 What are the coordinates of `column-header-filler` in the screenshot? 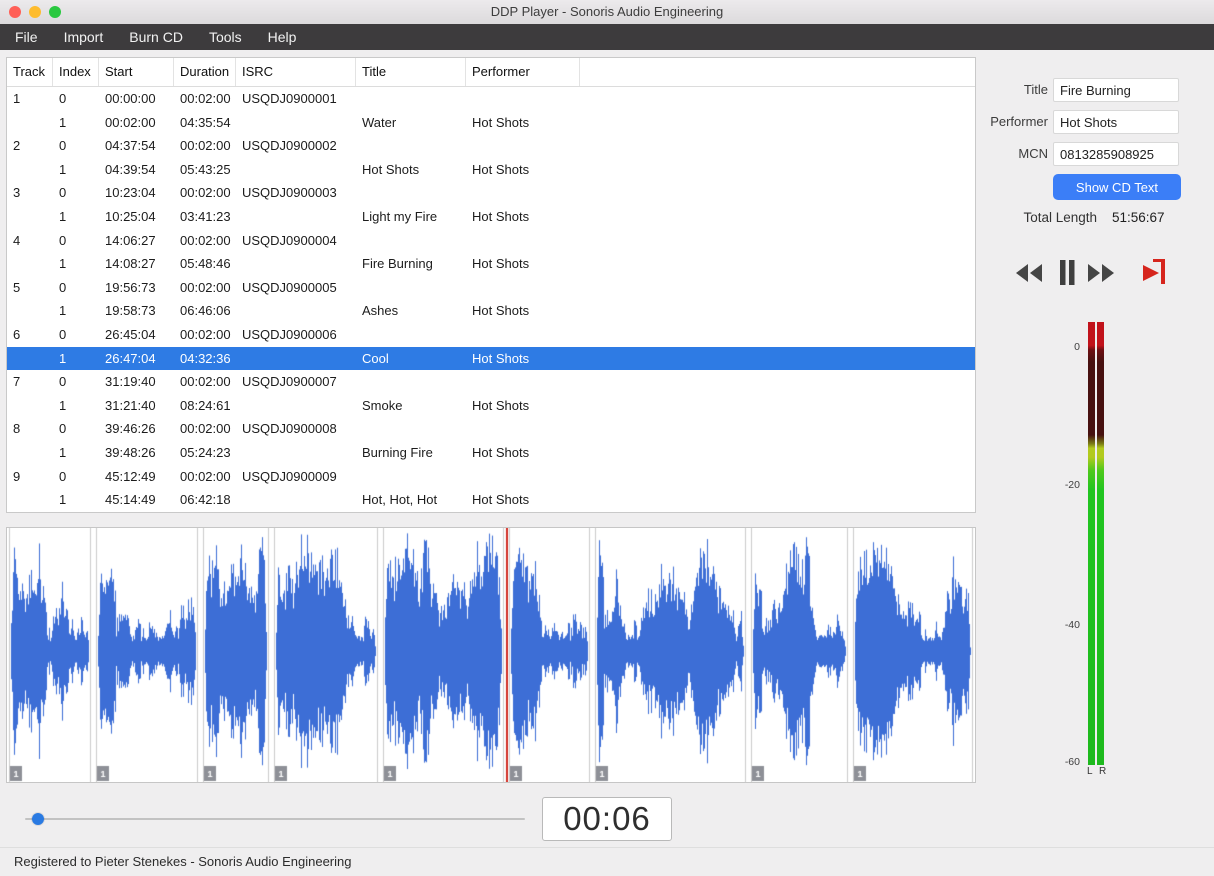 It's located at (777, 72).